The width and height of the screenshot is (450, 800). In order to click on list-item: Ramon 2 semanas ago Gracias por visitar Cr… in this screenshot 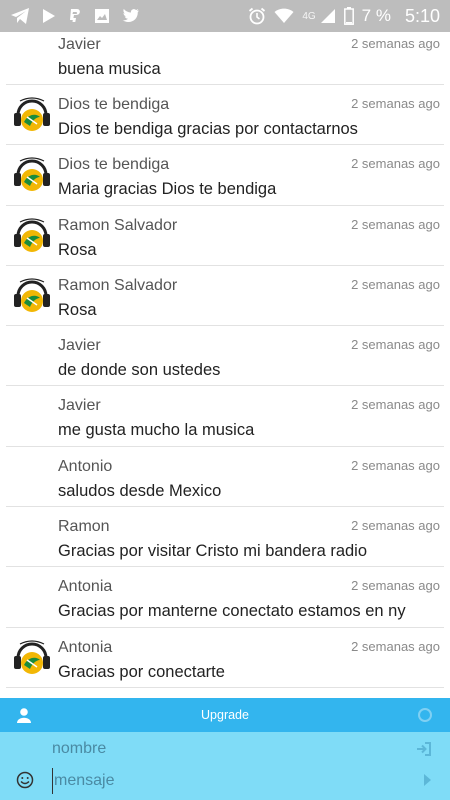, I will do `click(225, 537)`.